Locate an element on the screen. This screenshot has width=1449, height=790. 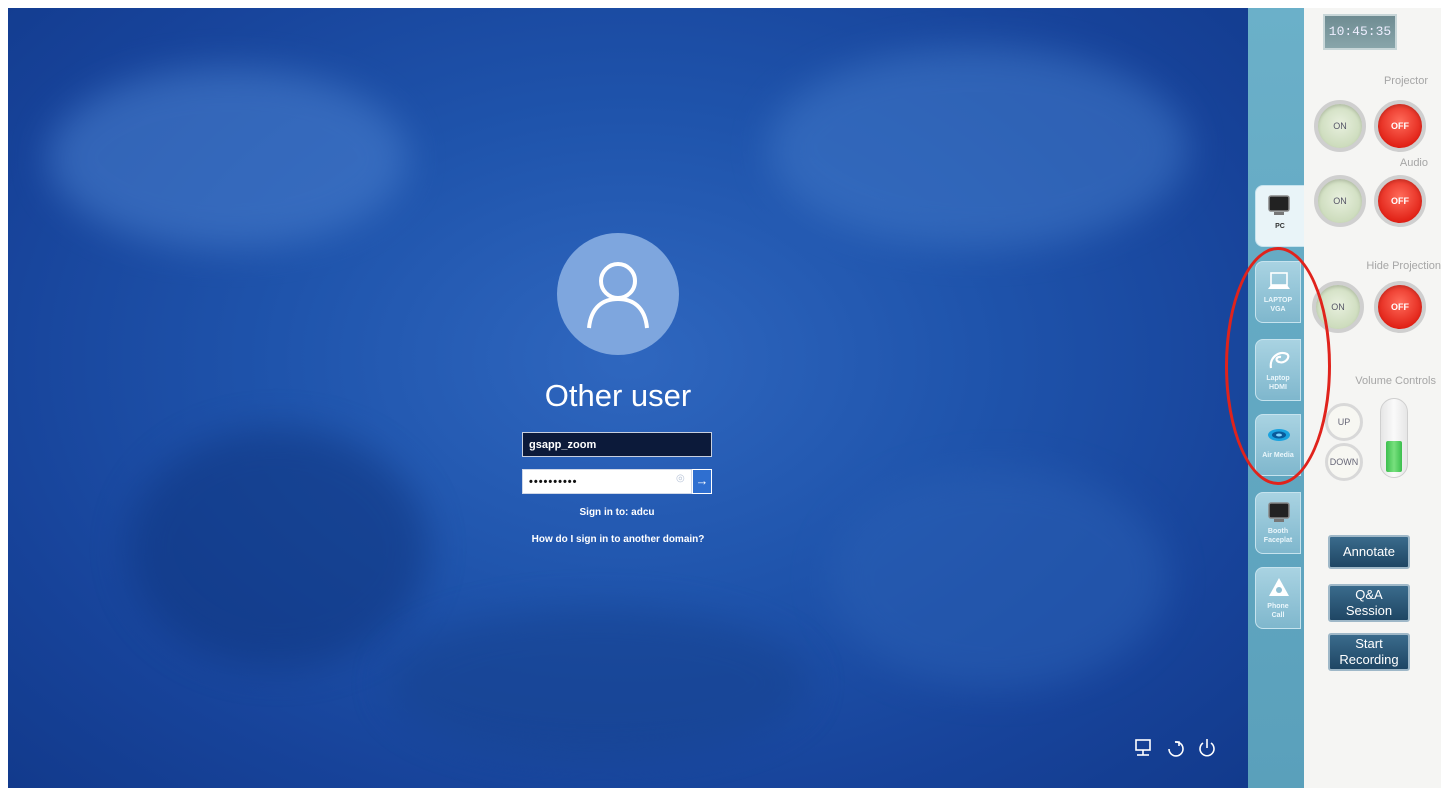
source-tab-phone-call: Phone Call is located at coordinates (1278, 598).